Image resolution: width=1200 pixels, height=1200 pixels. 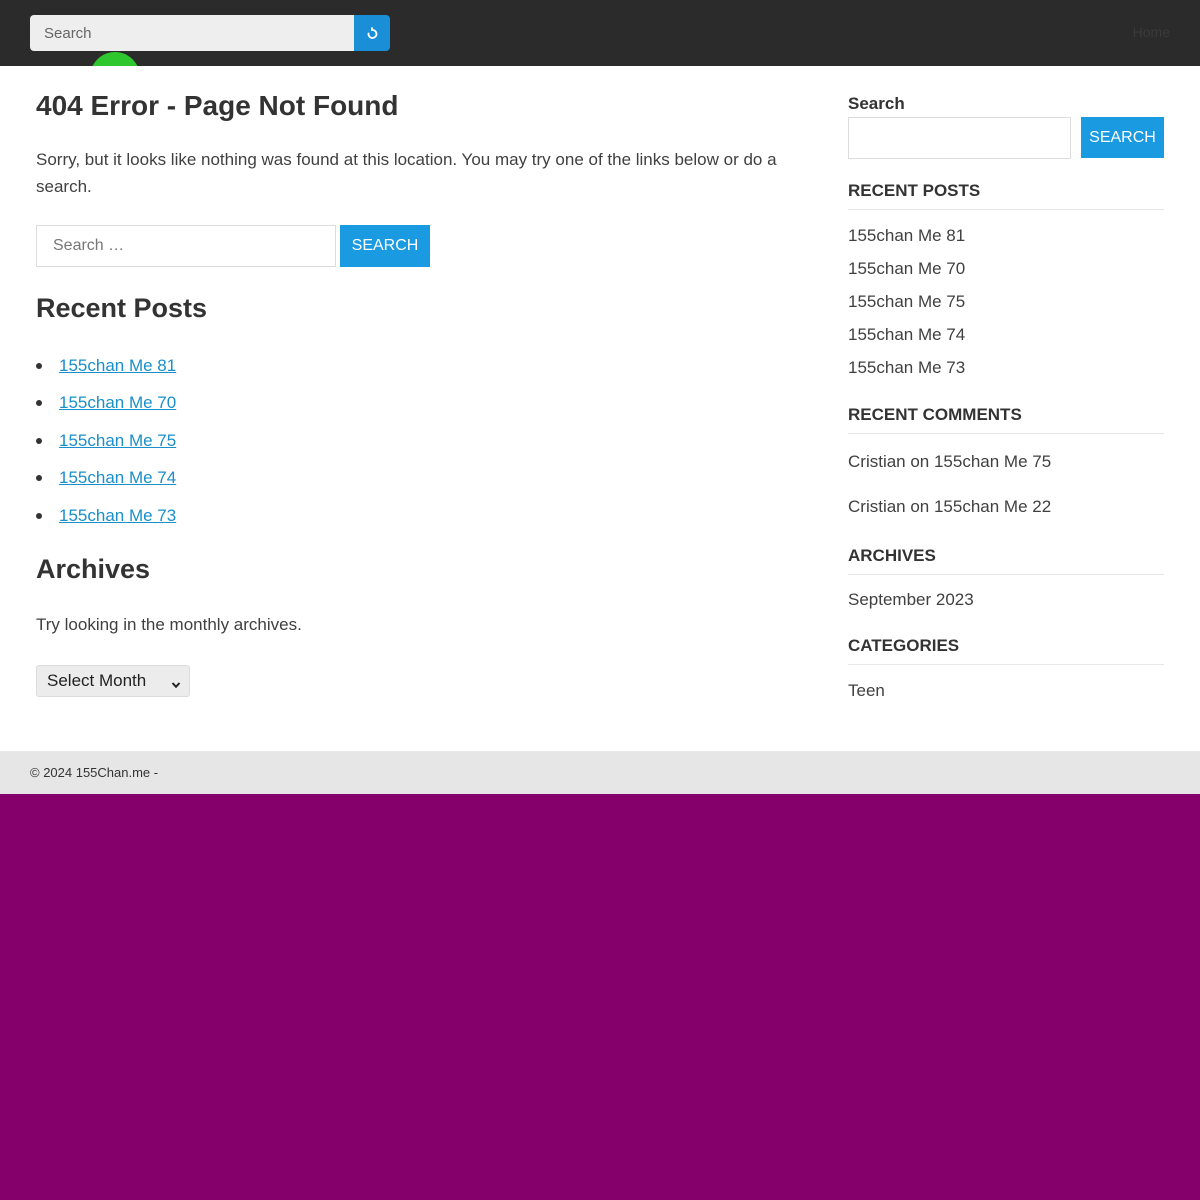 I want to click on recent-posts-heading: Recent Posts, so click(x=122, y=308).